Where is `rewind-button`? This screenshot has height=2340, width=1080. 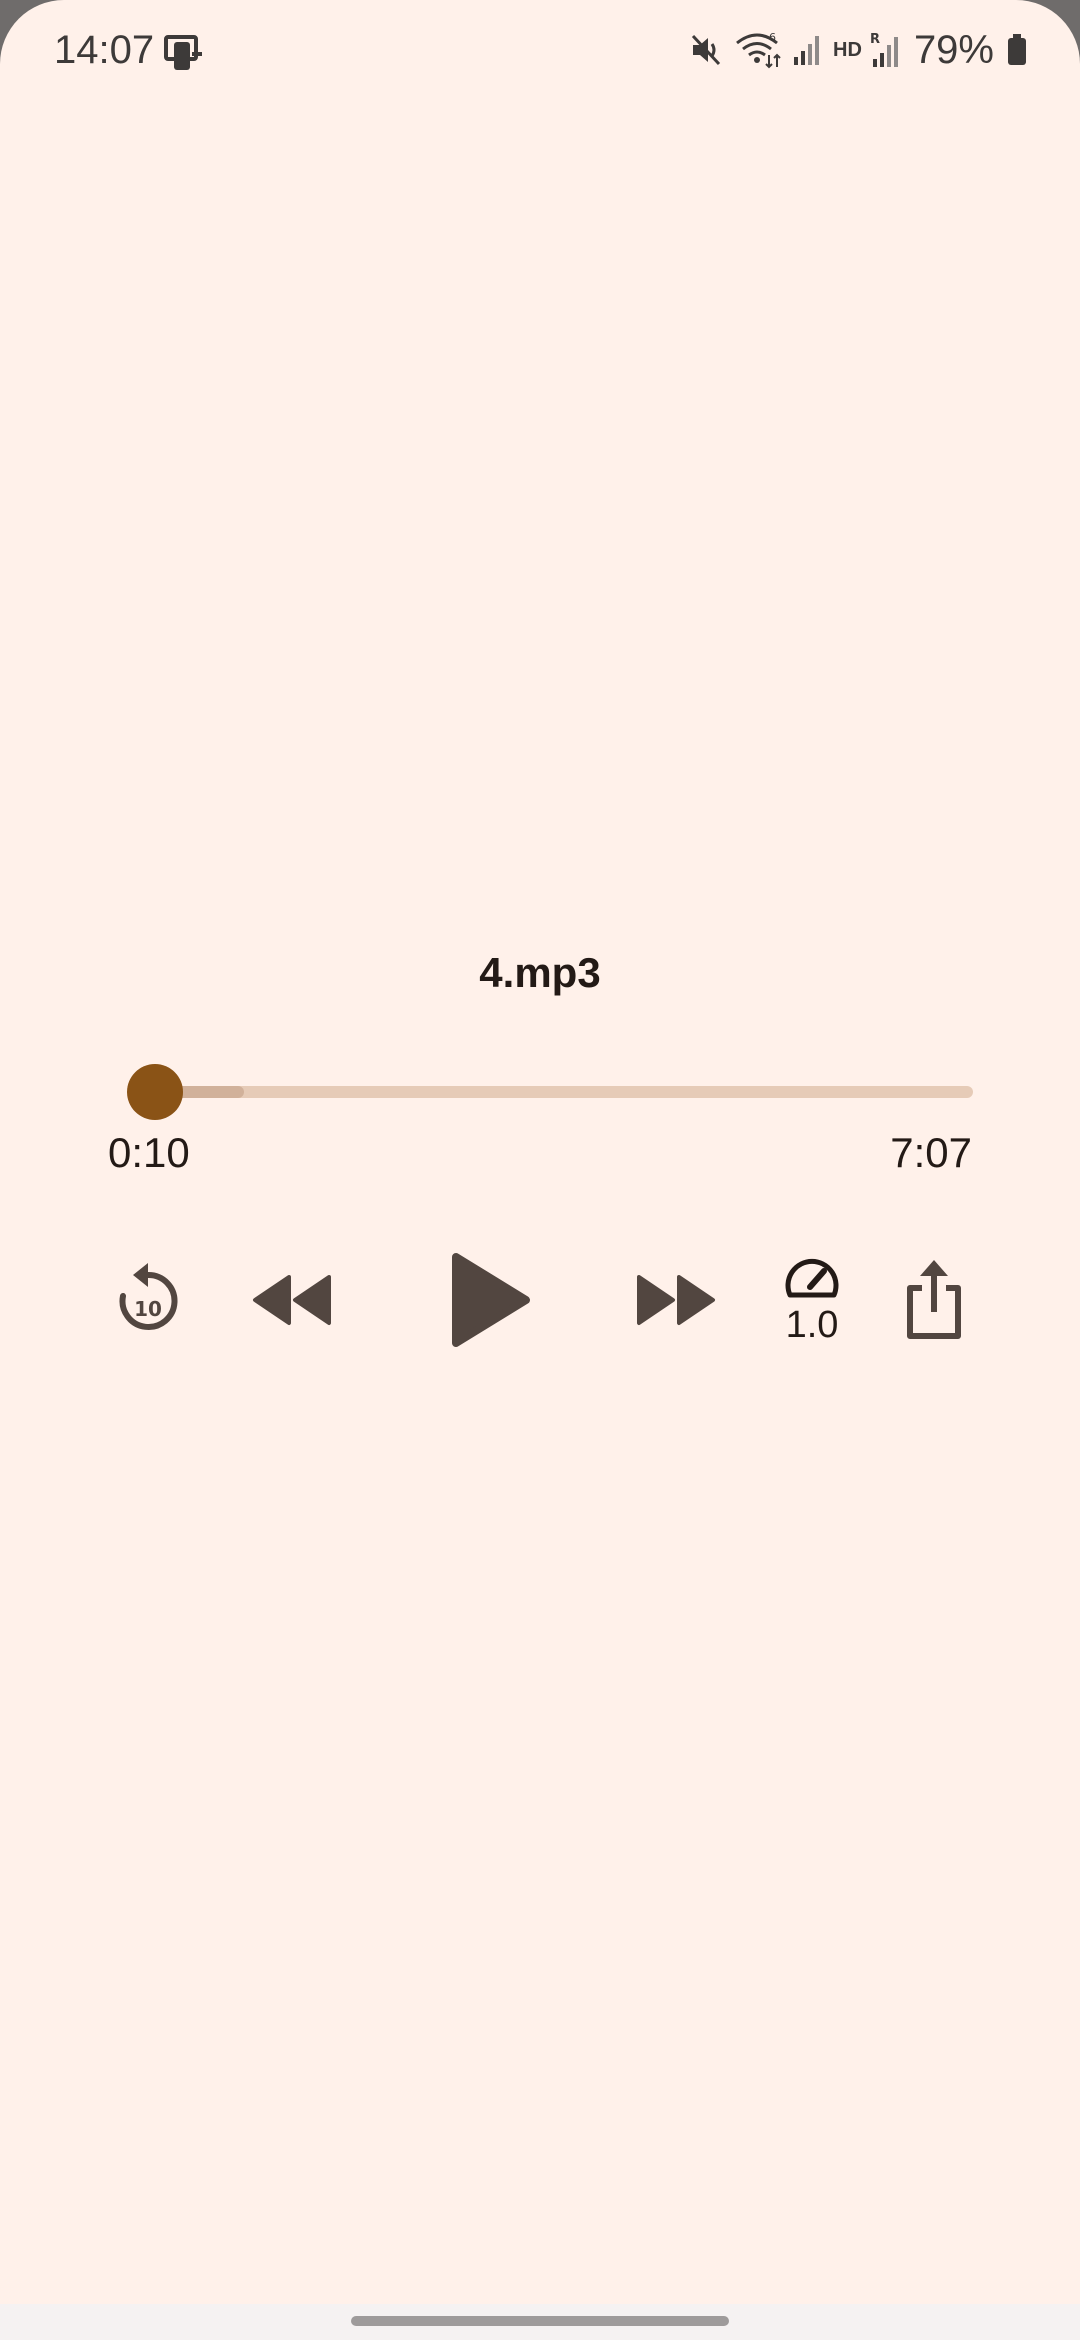 rewind-button is located at coordinates (291, 1300).